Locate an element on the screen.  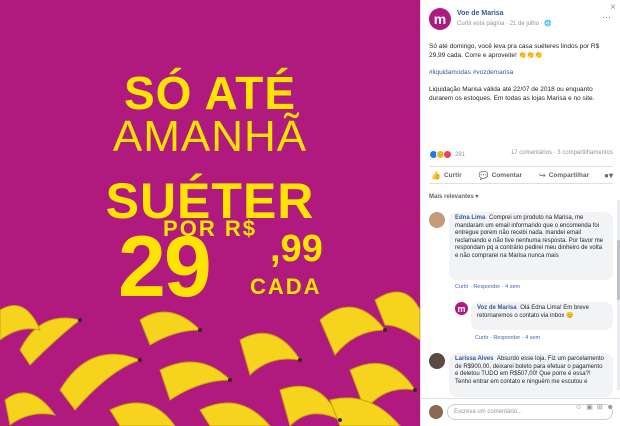
comment-icon: 💬 is located at coordinates (483, 175).